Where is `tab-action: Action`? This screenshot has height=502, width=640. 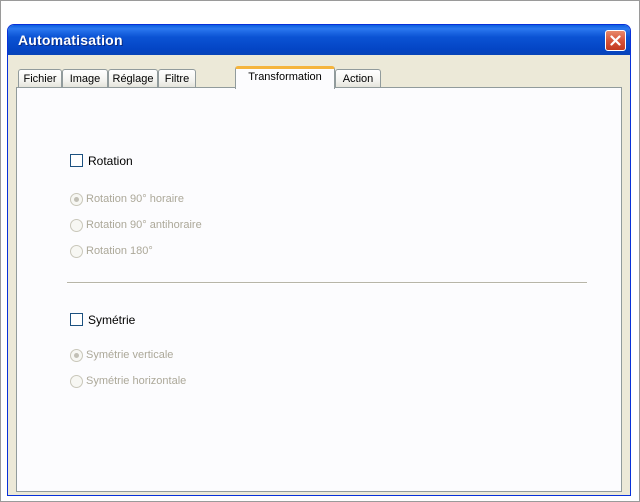 tab-action: Action is located at coordinates (358, 78).